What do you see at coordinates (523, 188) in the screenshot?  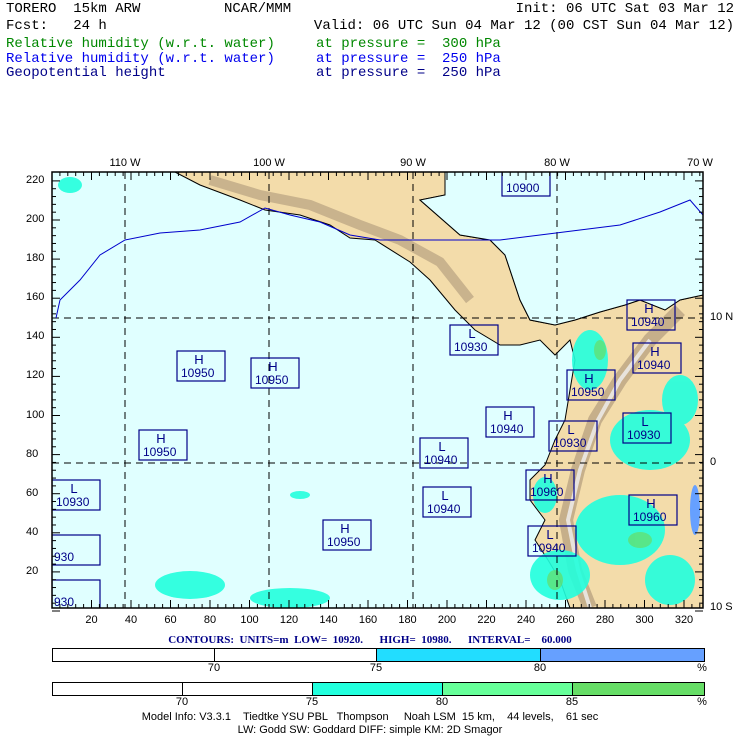 I see `center-value: 10900` at bounding box center [523, 188].